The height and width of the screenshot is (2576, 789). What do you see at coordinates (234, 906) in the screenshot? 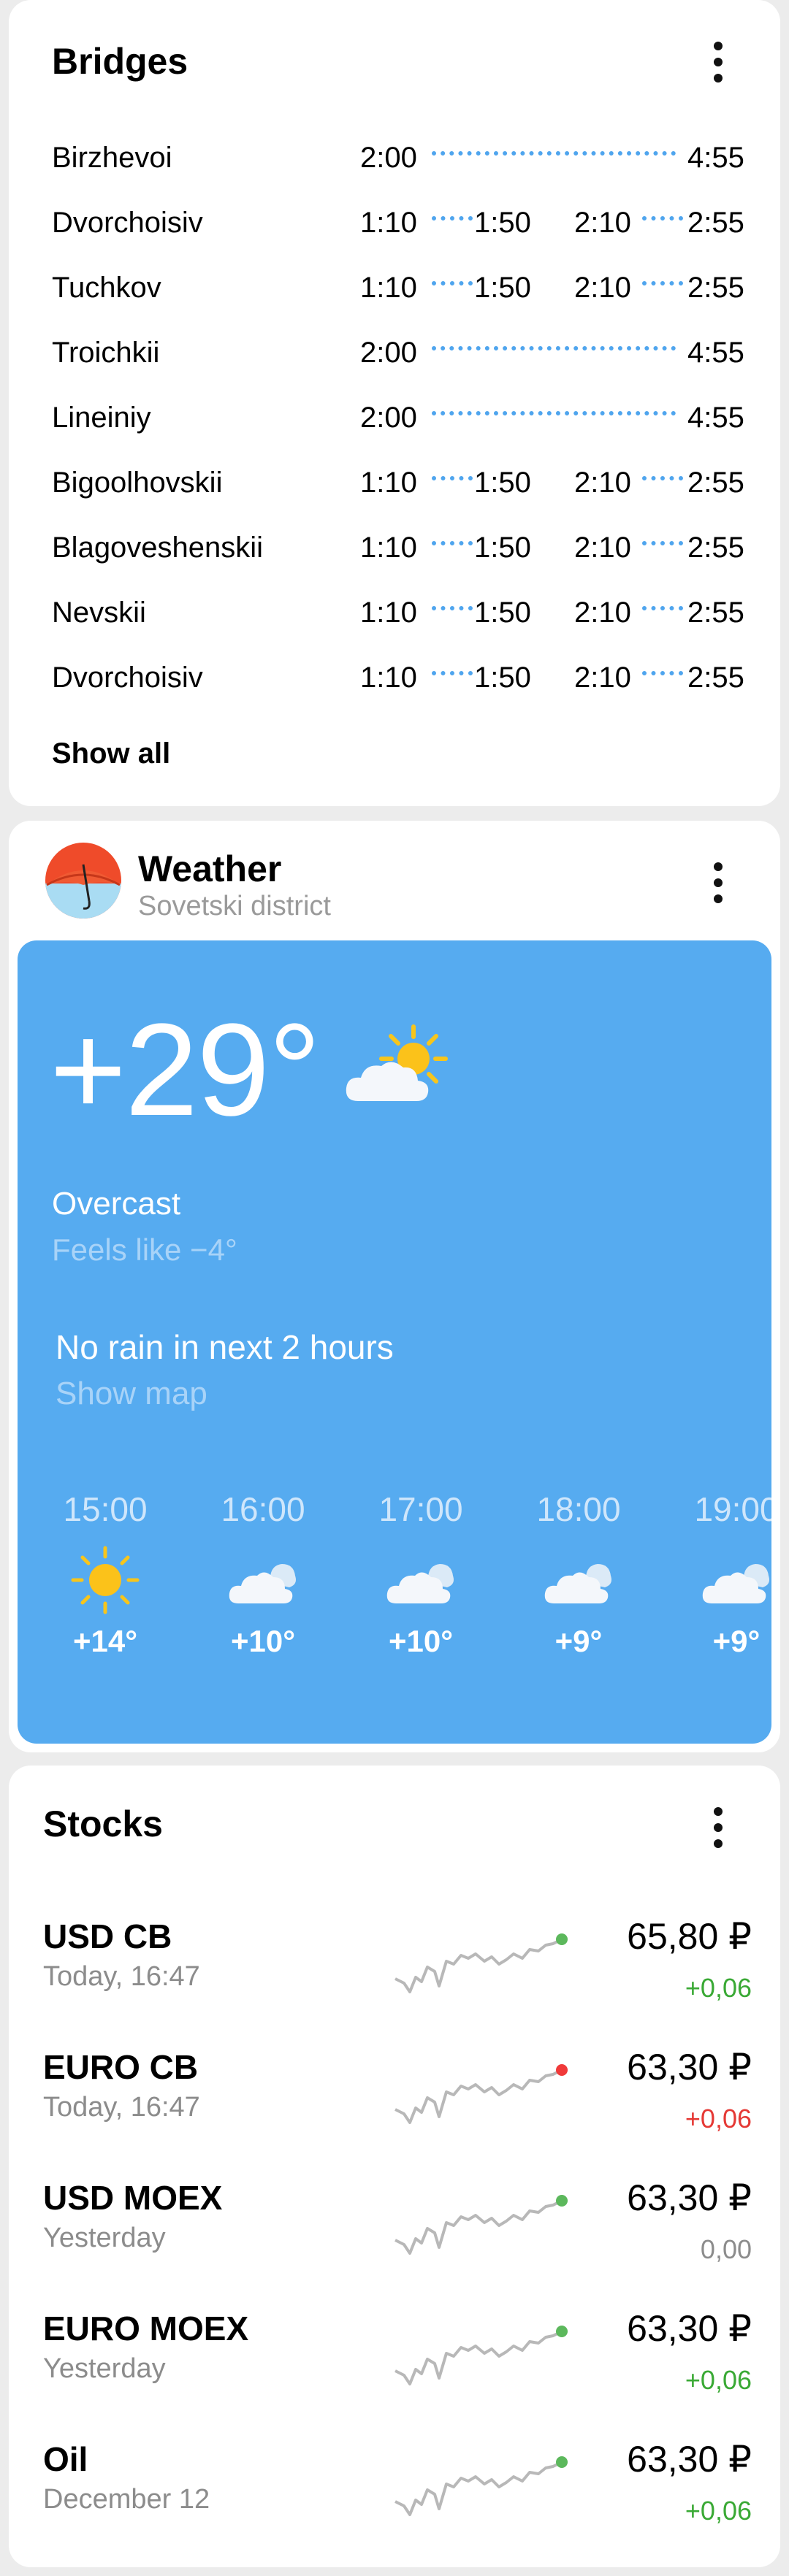
I see `weather-district: Sovetski district` at bounding box center [234, 906].